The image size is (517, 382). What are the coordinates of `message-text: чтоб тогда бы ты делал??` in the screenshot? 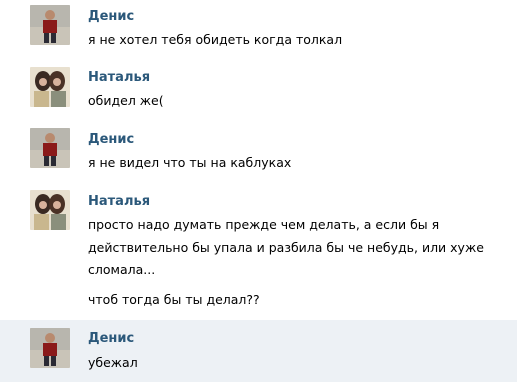 It's located at (174, 299).